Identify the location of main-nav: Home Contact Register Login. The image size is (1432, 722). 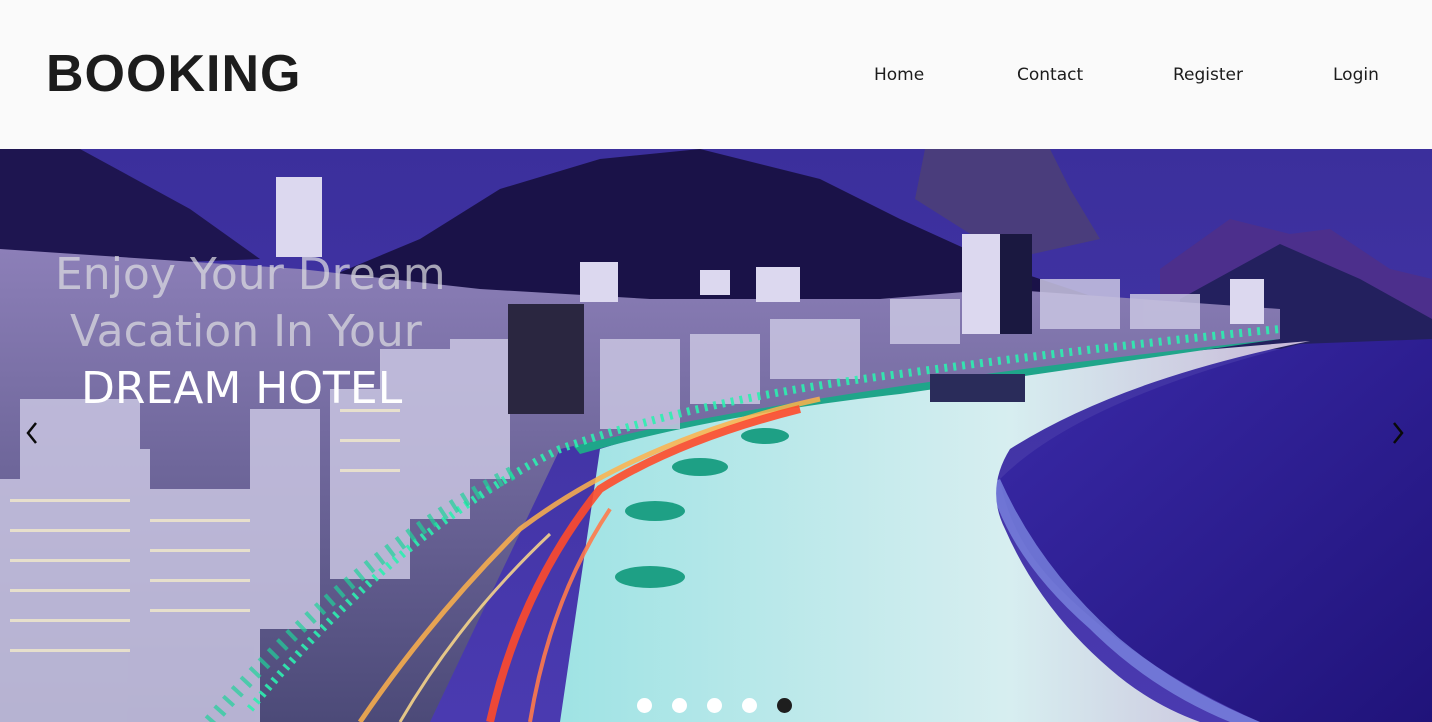
(716, 75).